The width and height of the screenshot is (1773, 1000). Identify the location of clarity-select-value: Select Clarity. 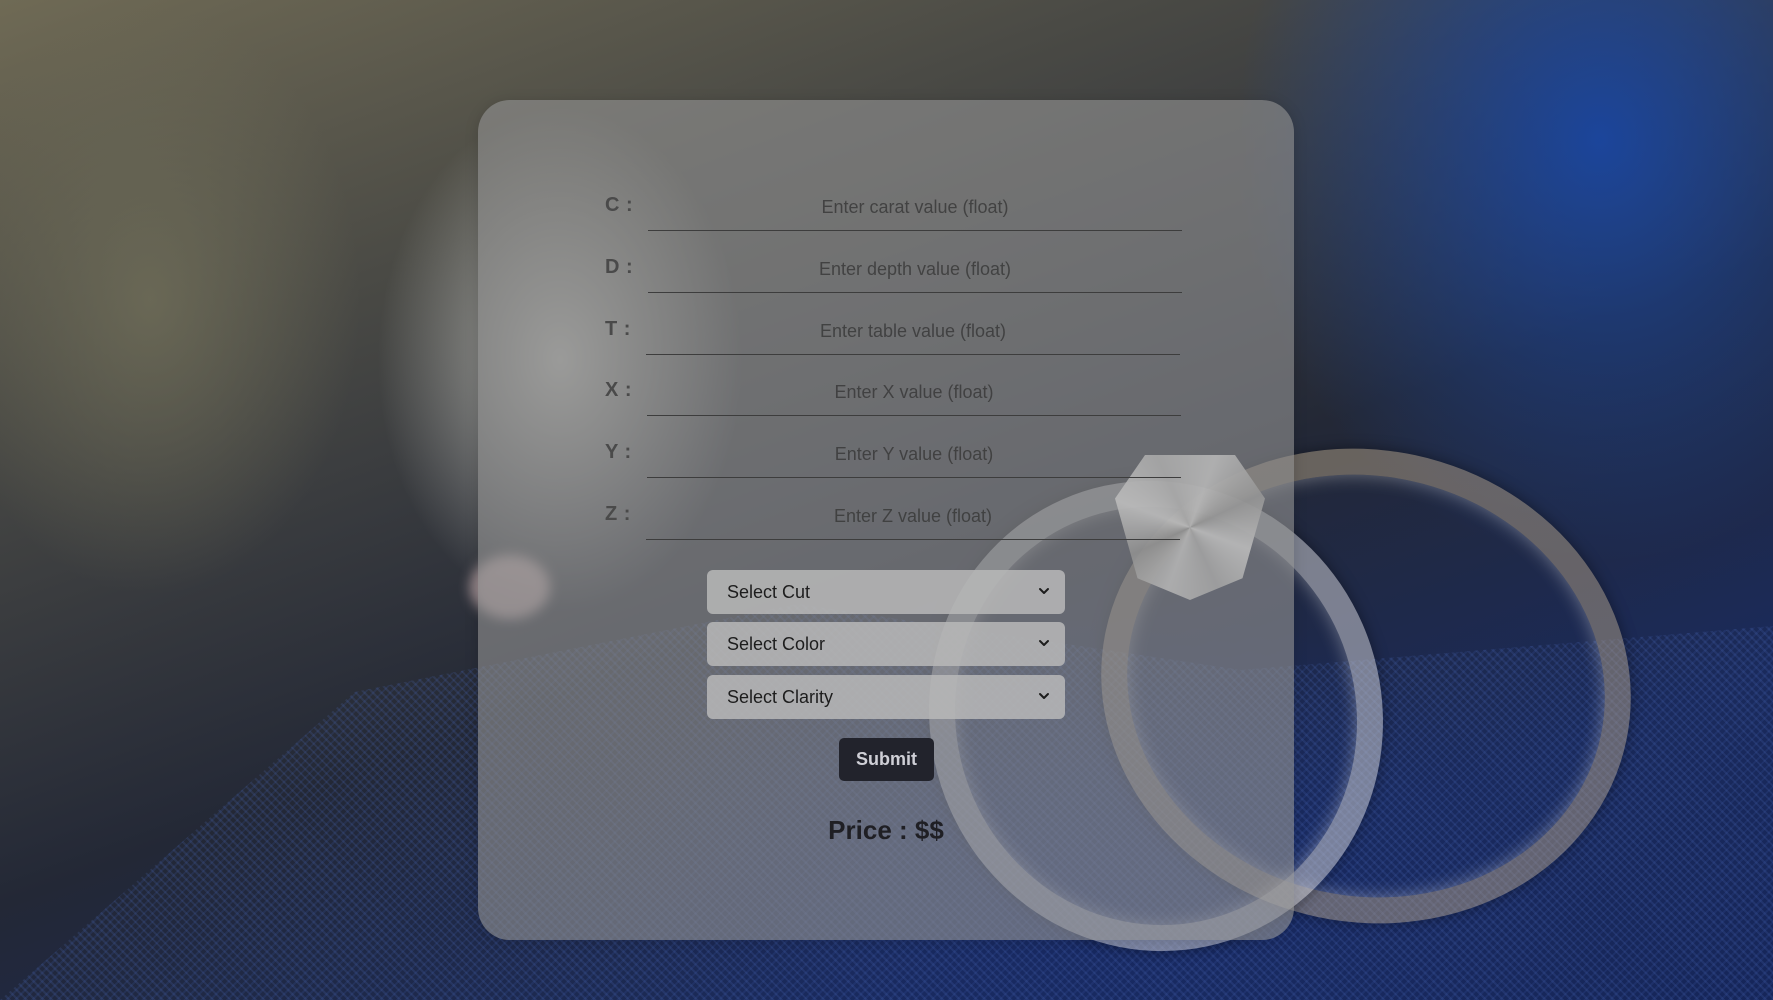
(780, 697).